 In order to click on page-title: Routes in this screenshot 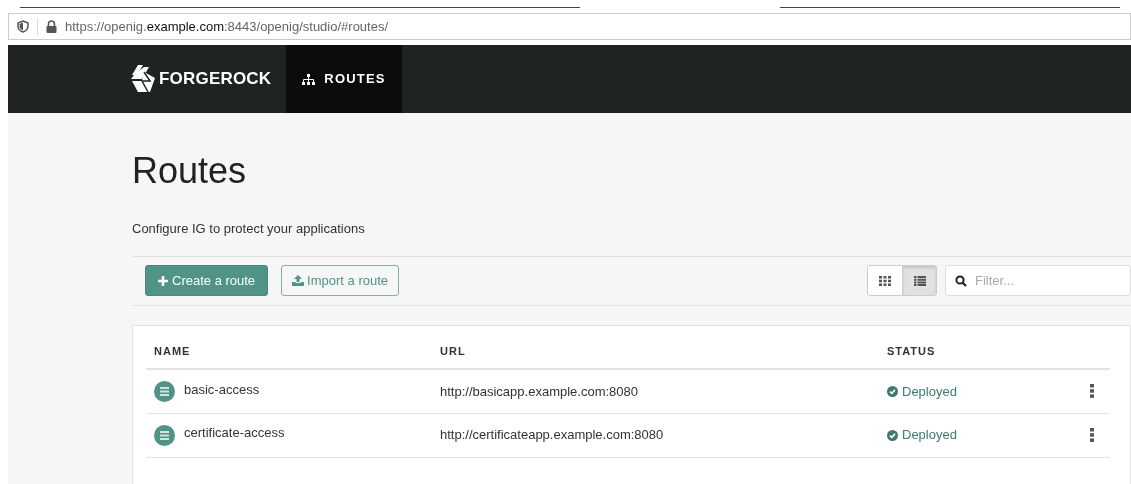, I will do `click(190, 171)`.